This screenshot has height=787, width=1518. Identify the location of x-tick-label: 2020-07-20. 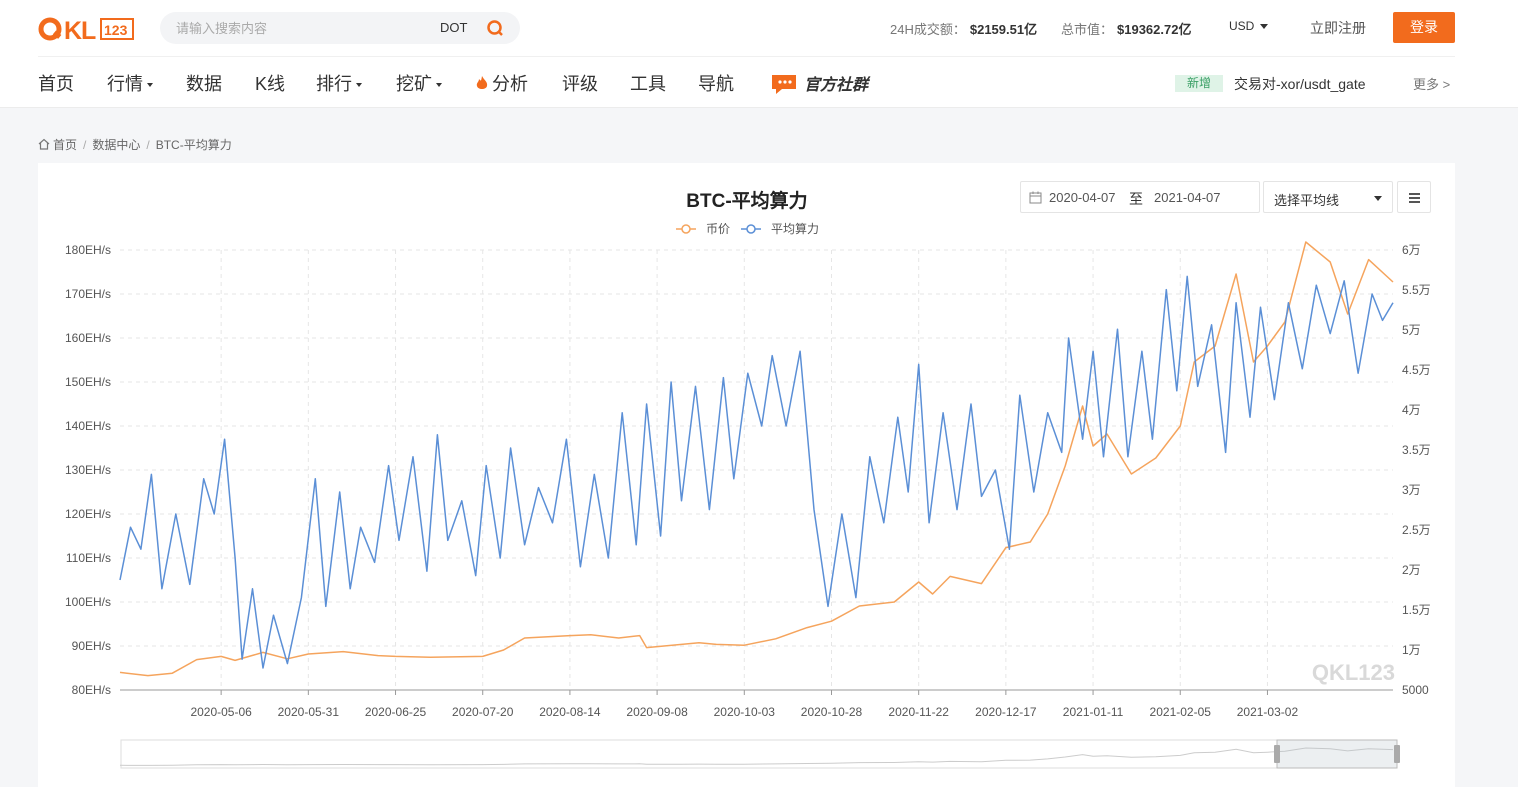
(483, 712).